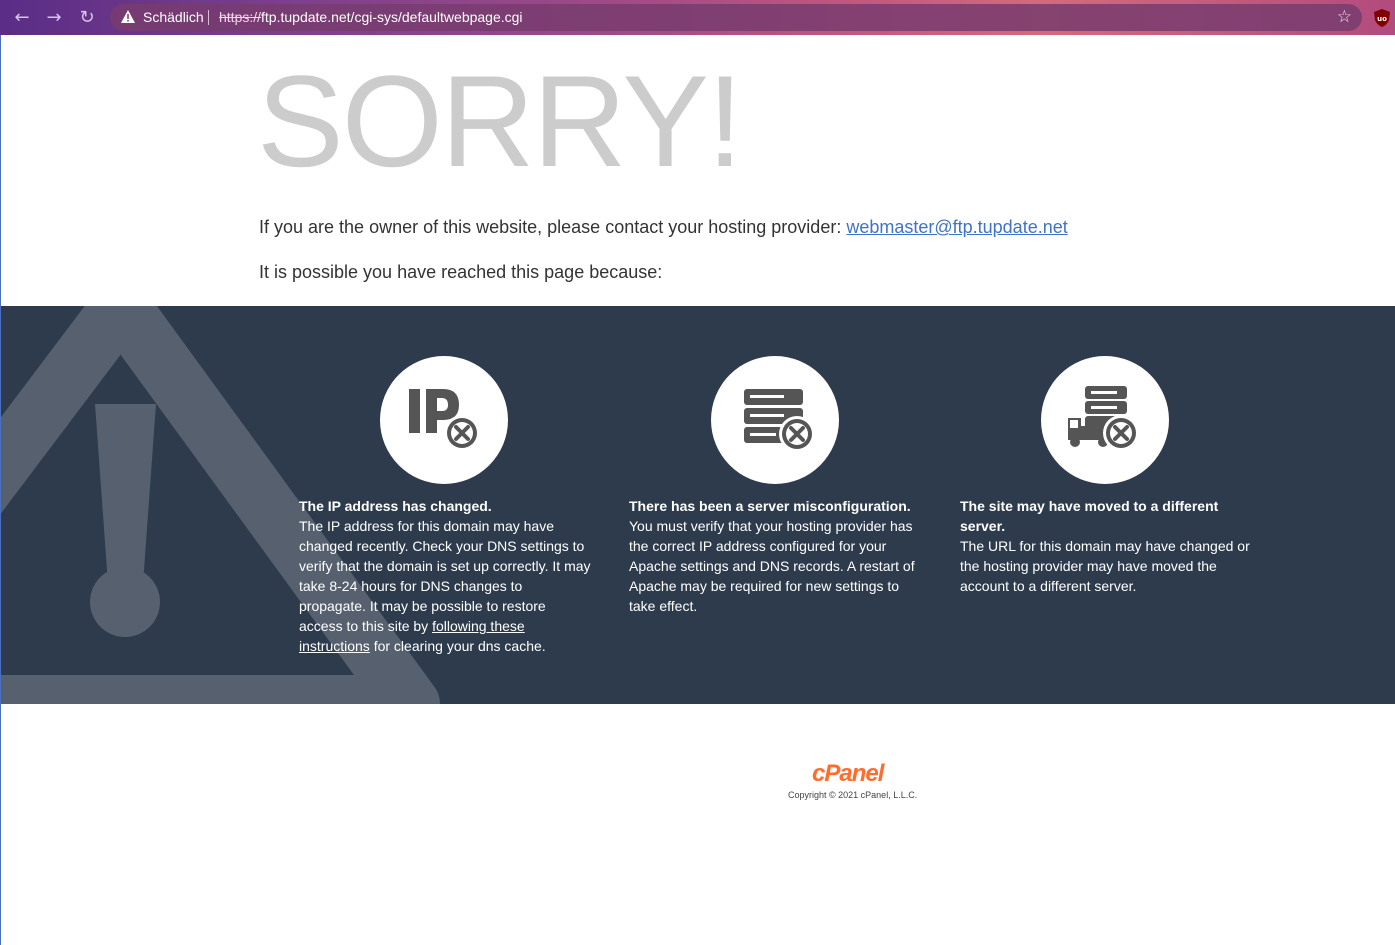  I want to click on svg-text: uo, so click(1382, 19).